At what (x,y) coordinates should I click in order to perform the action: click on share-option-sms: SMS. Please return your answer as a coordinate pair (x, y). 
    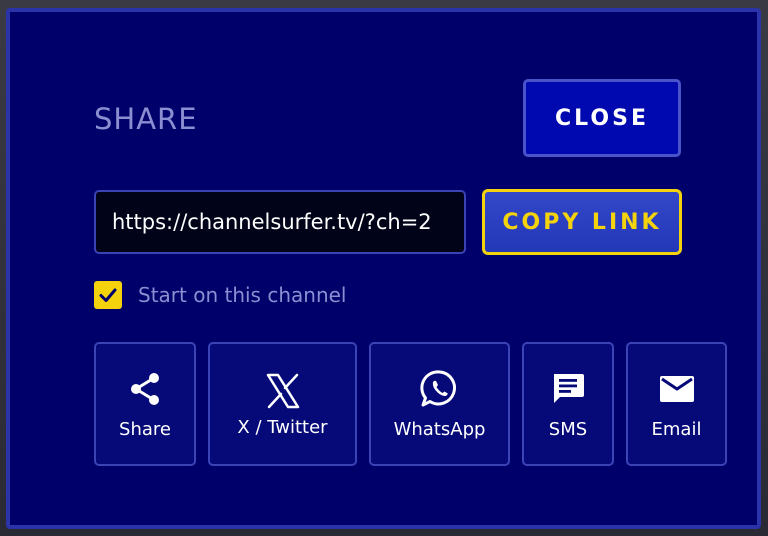
    Looking at the image, I should click on (568, 404).